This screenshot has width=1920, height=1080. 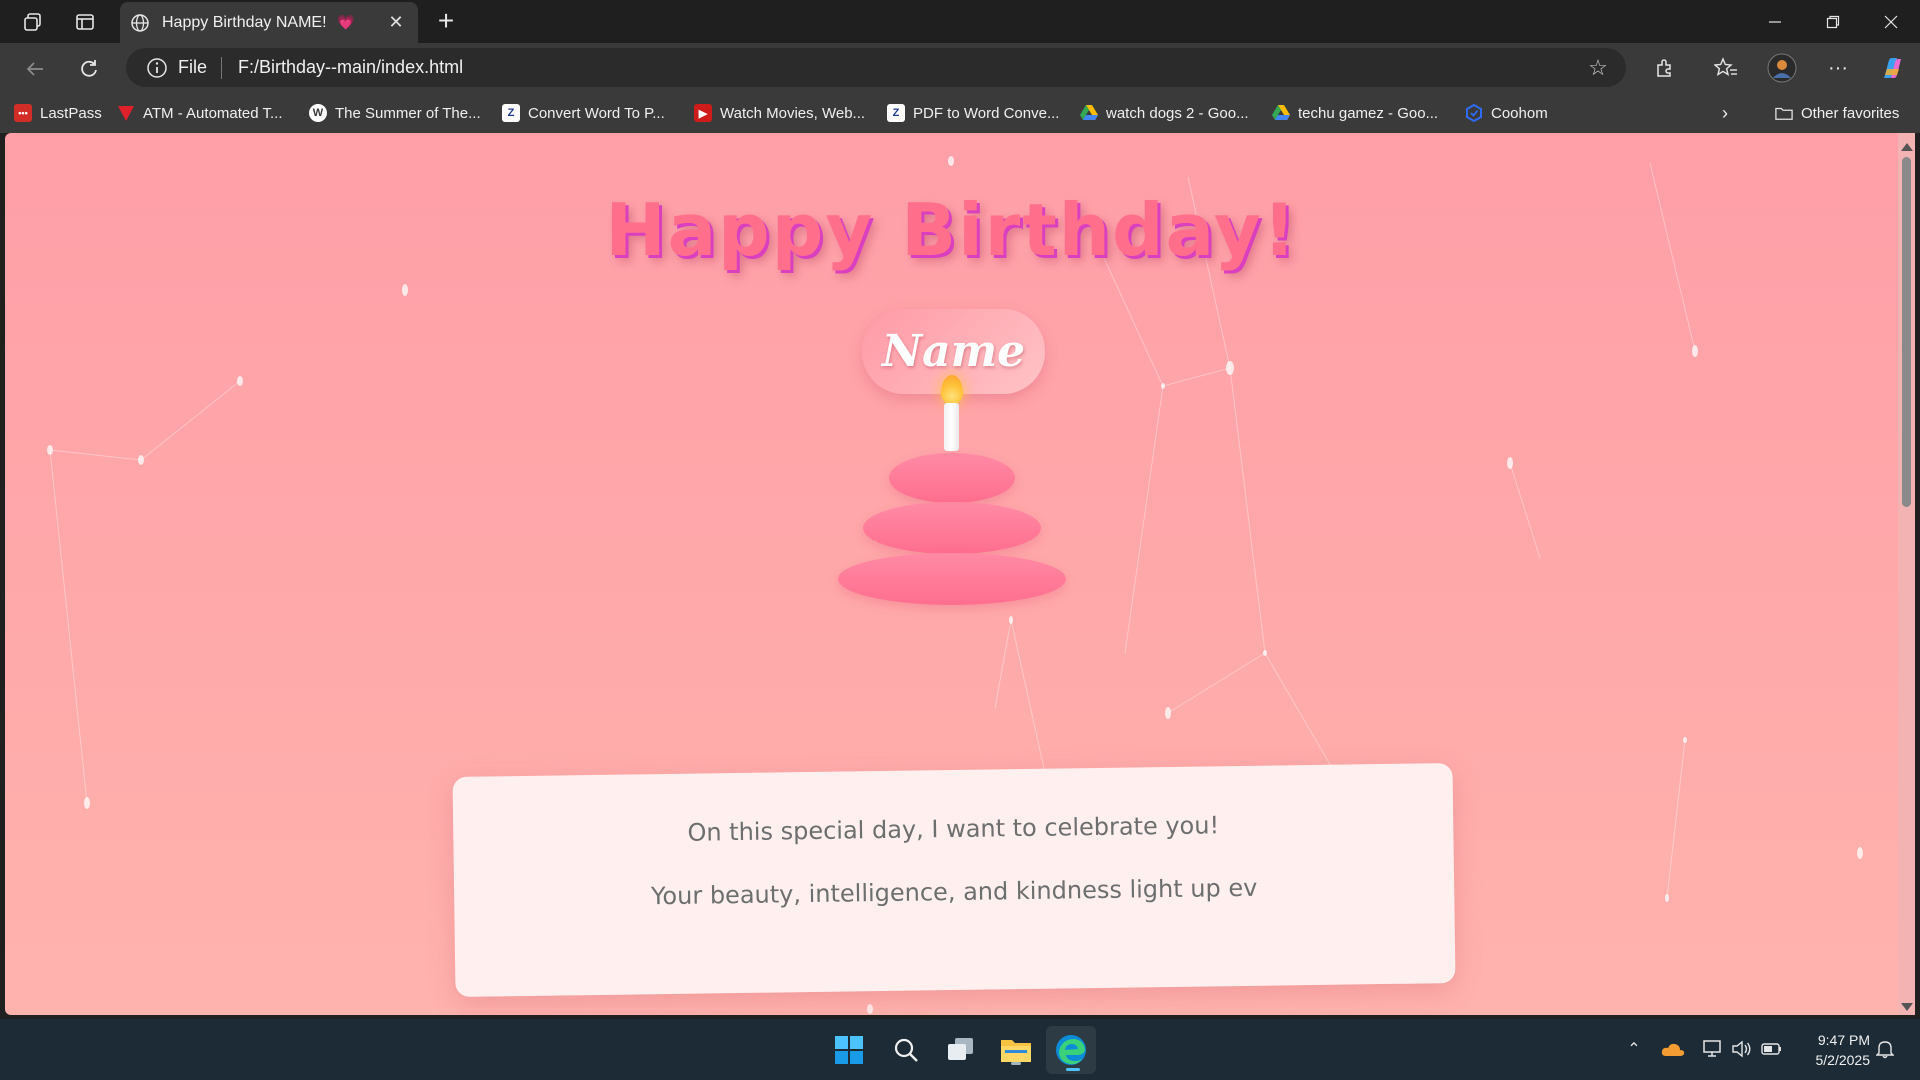 I want to click on task-view-icon, so click(x=961, y=1050).